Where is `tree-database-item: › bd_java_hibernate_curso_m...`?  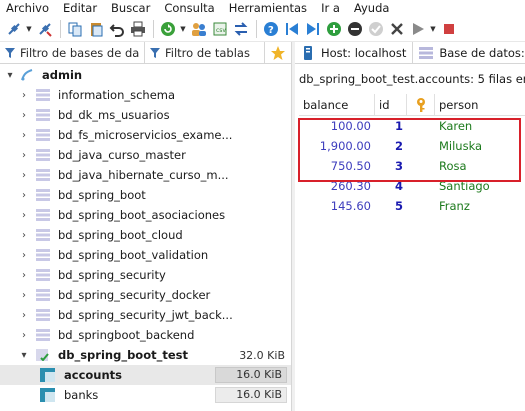
tree-database-item: › bd_java_hibernate_curso_m... is located at coordinates (145, 175).